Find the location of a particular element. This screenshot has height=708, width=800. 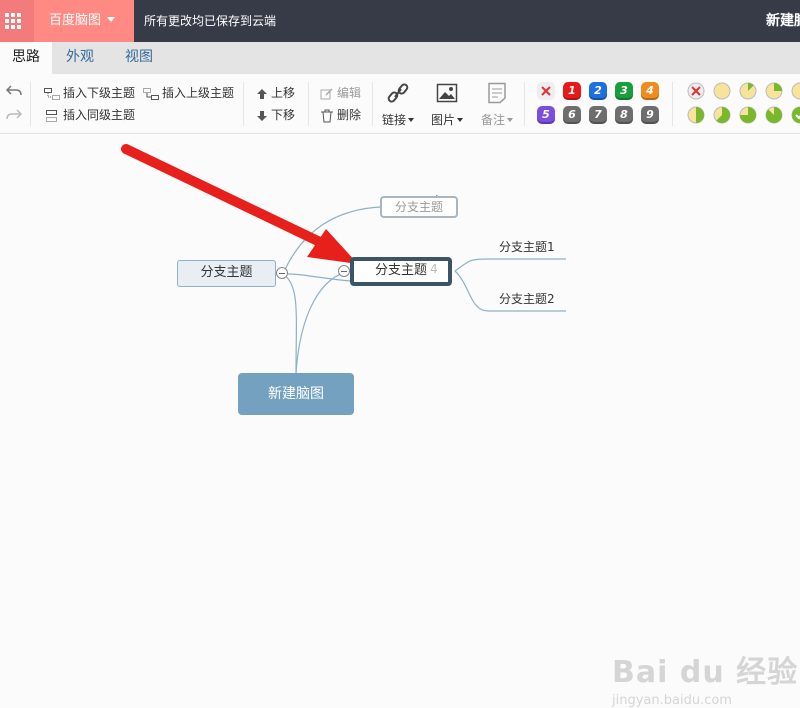

ghost-topic-suffix: 4 is located at coordinates (434, 269).